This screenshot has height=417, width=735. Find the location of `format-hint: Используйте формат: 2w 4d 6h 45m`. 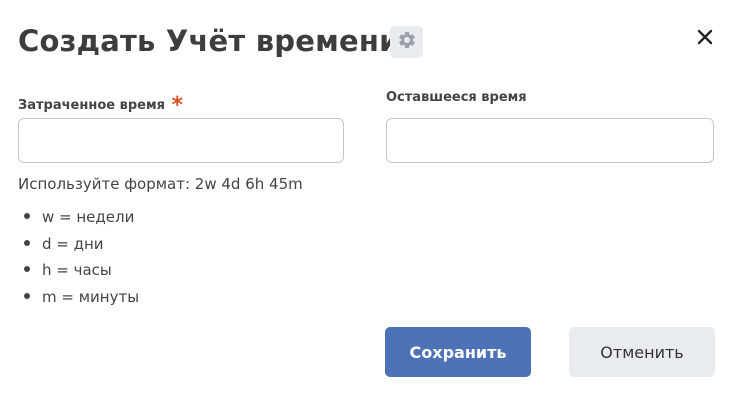

format-hint: Используйте формат: 2w 4d 6h 45m is located at coordinates (160, 184).